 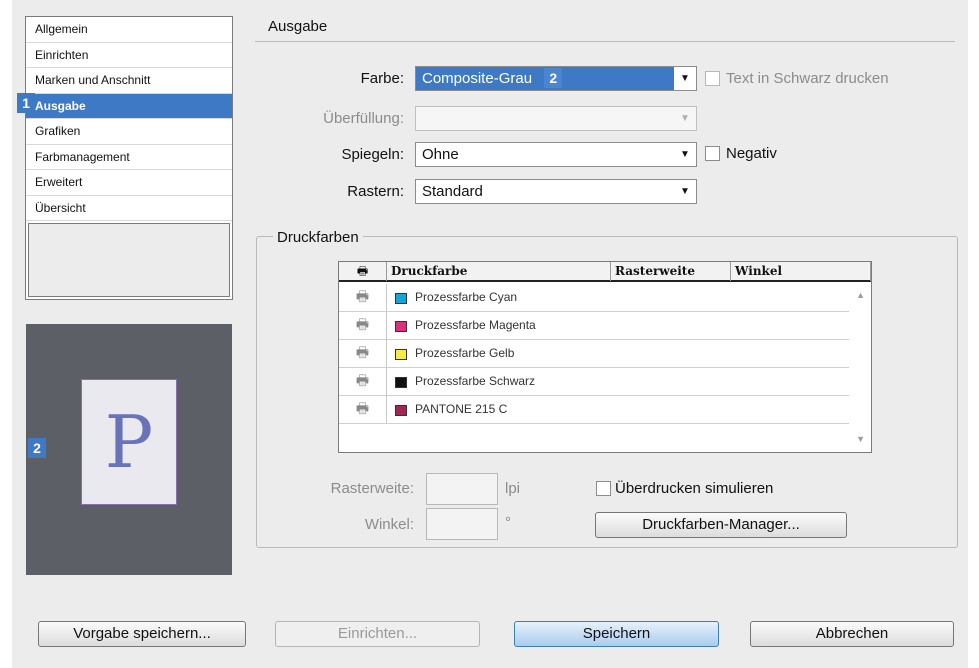 What do you see at coordinates (129, 30) in the screenshot?
I see `category-item-allgemein: Allgemein` at bounding box center [129, 30].